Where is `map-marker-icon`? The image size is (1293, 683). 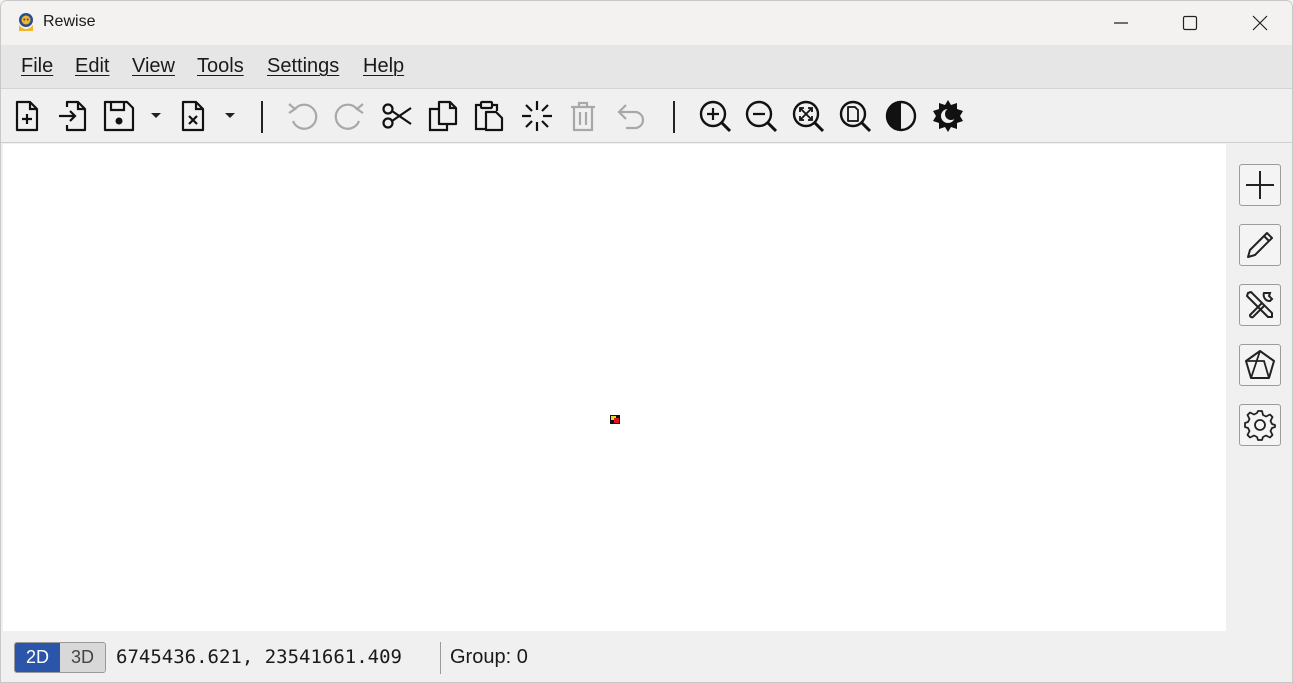
map-marker-icon is located at coordinates (615, 419).